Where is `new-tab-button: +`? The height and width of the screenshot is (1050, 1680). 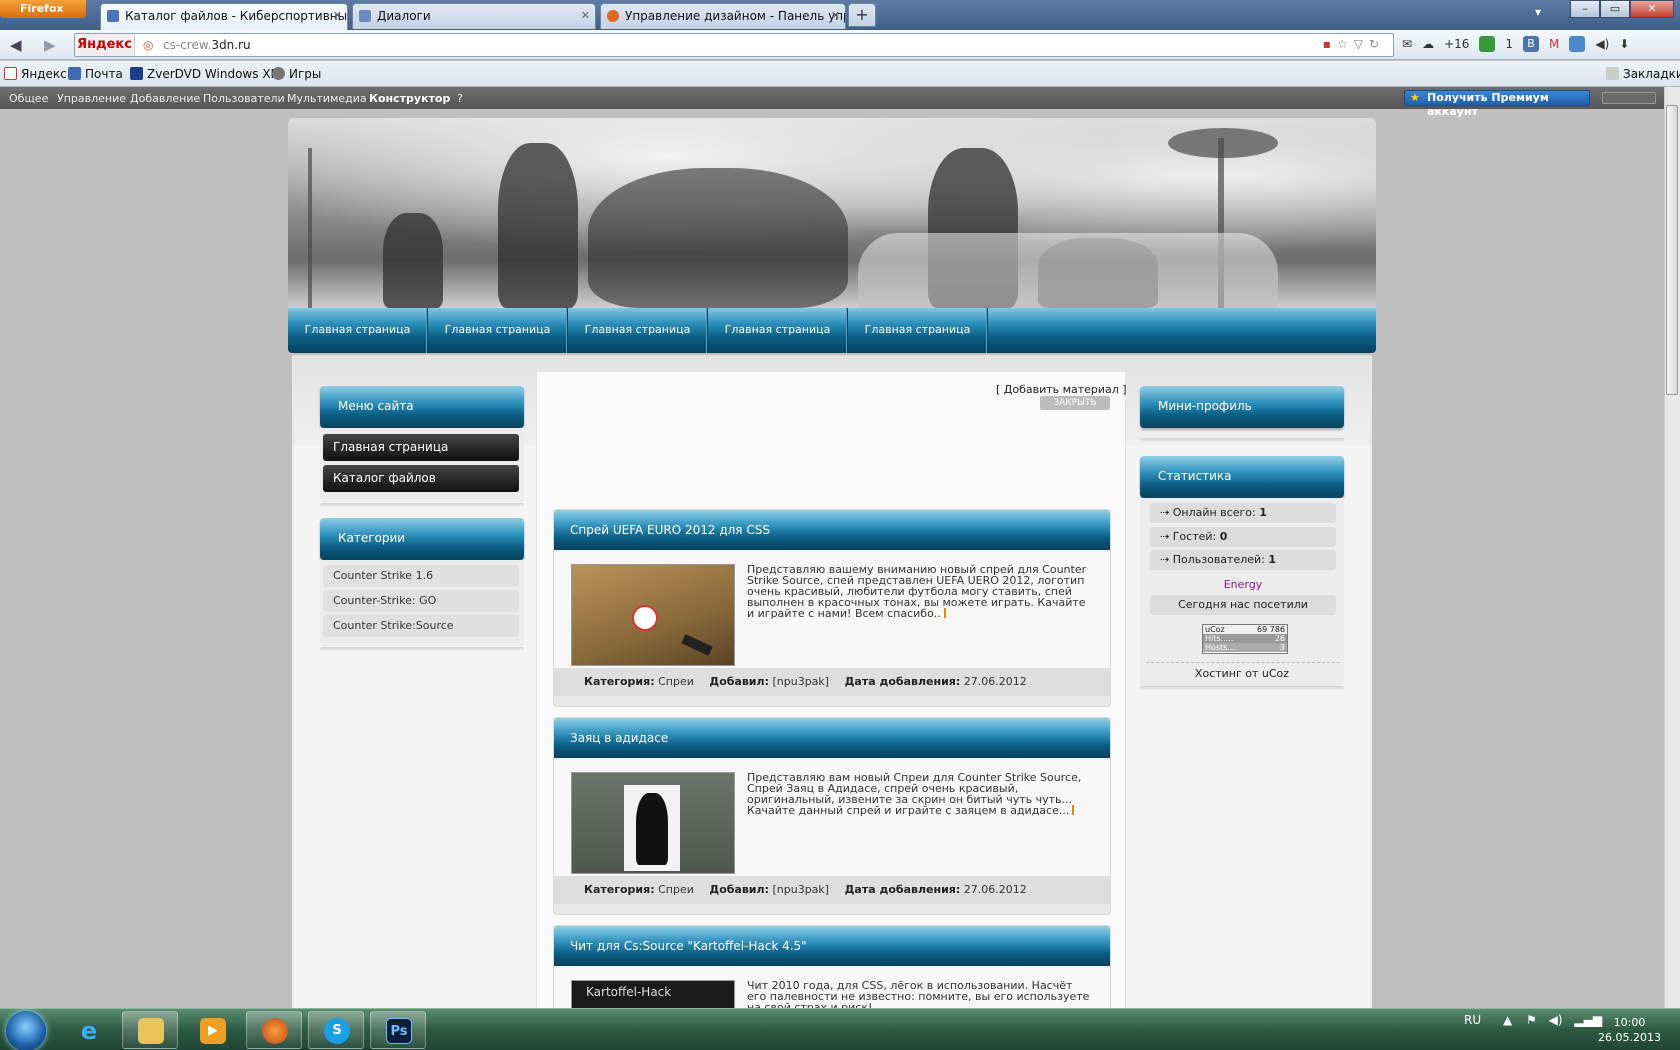 new-tab-button: + is located at coordinates (862, 15).